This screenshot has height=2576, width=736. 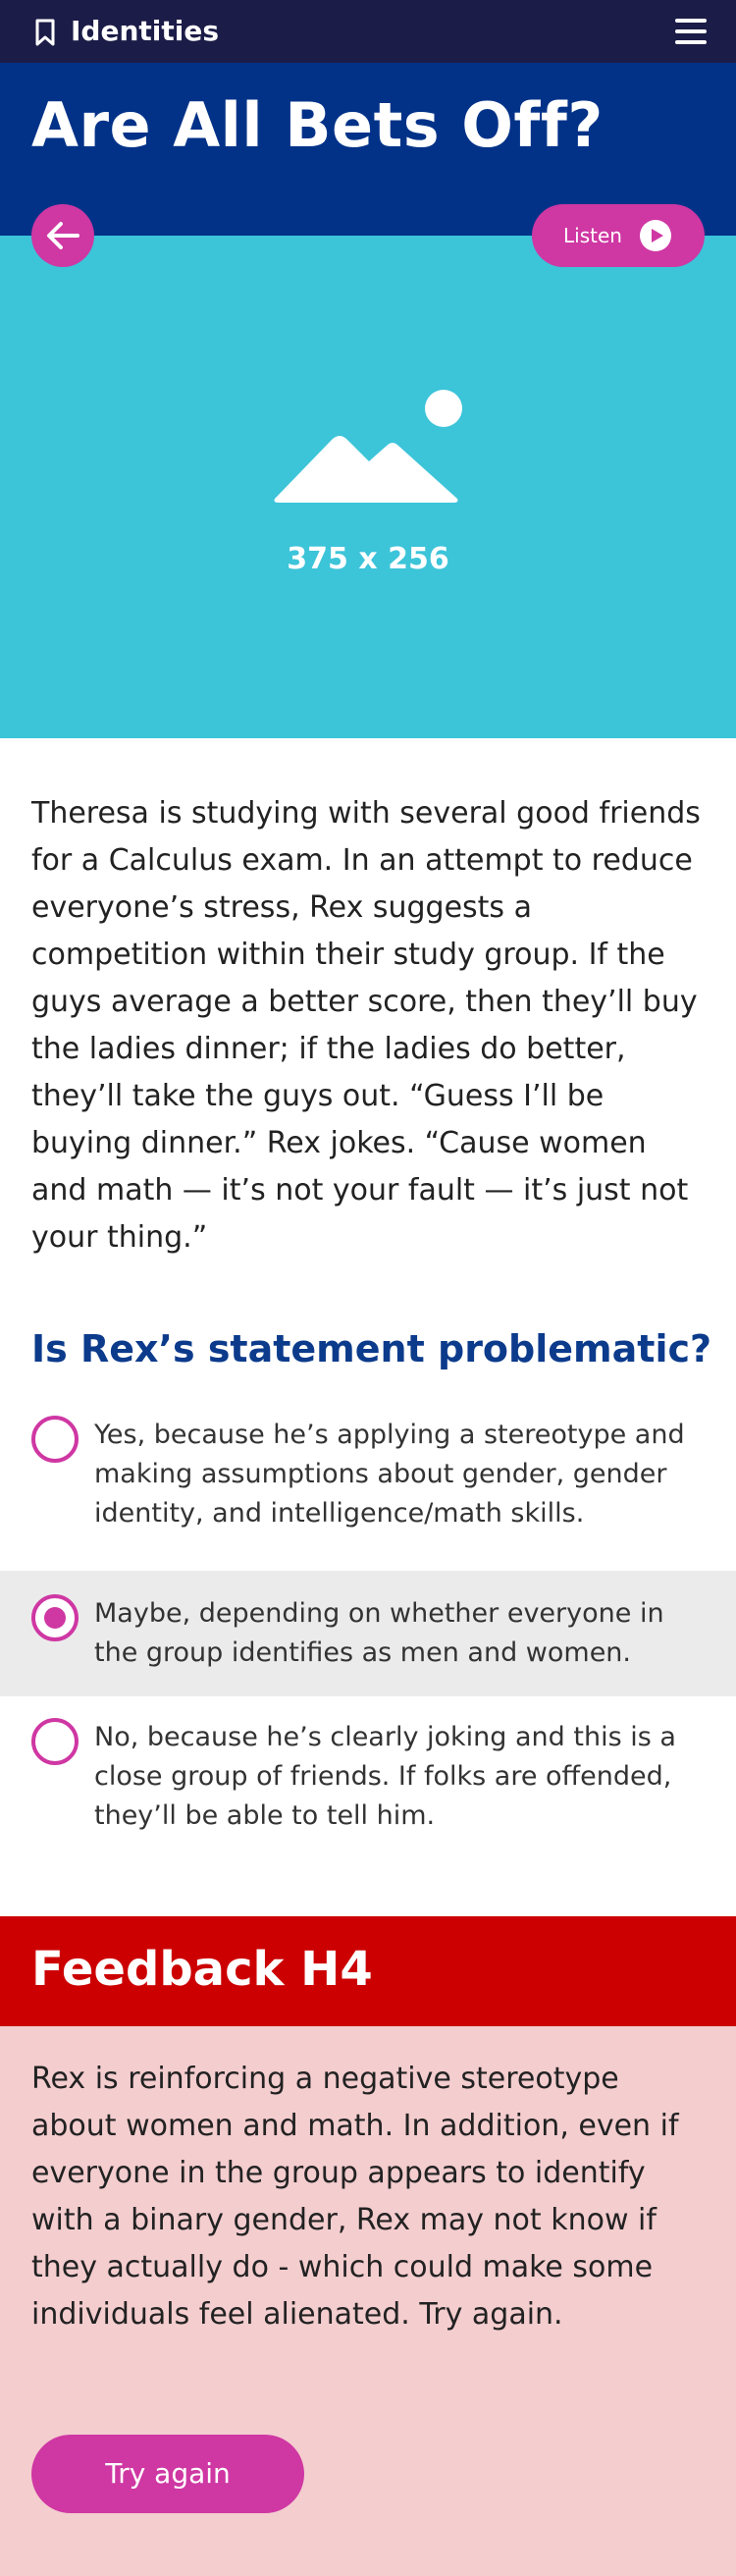 I want to click on image-placeholder-icon, so click(x=368, y=446).